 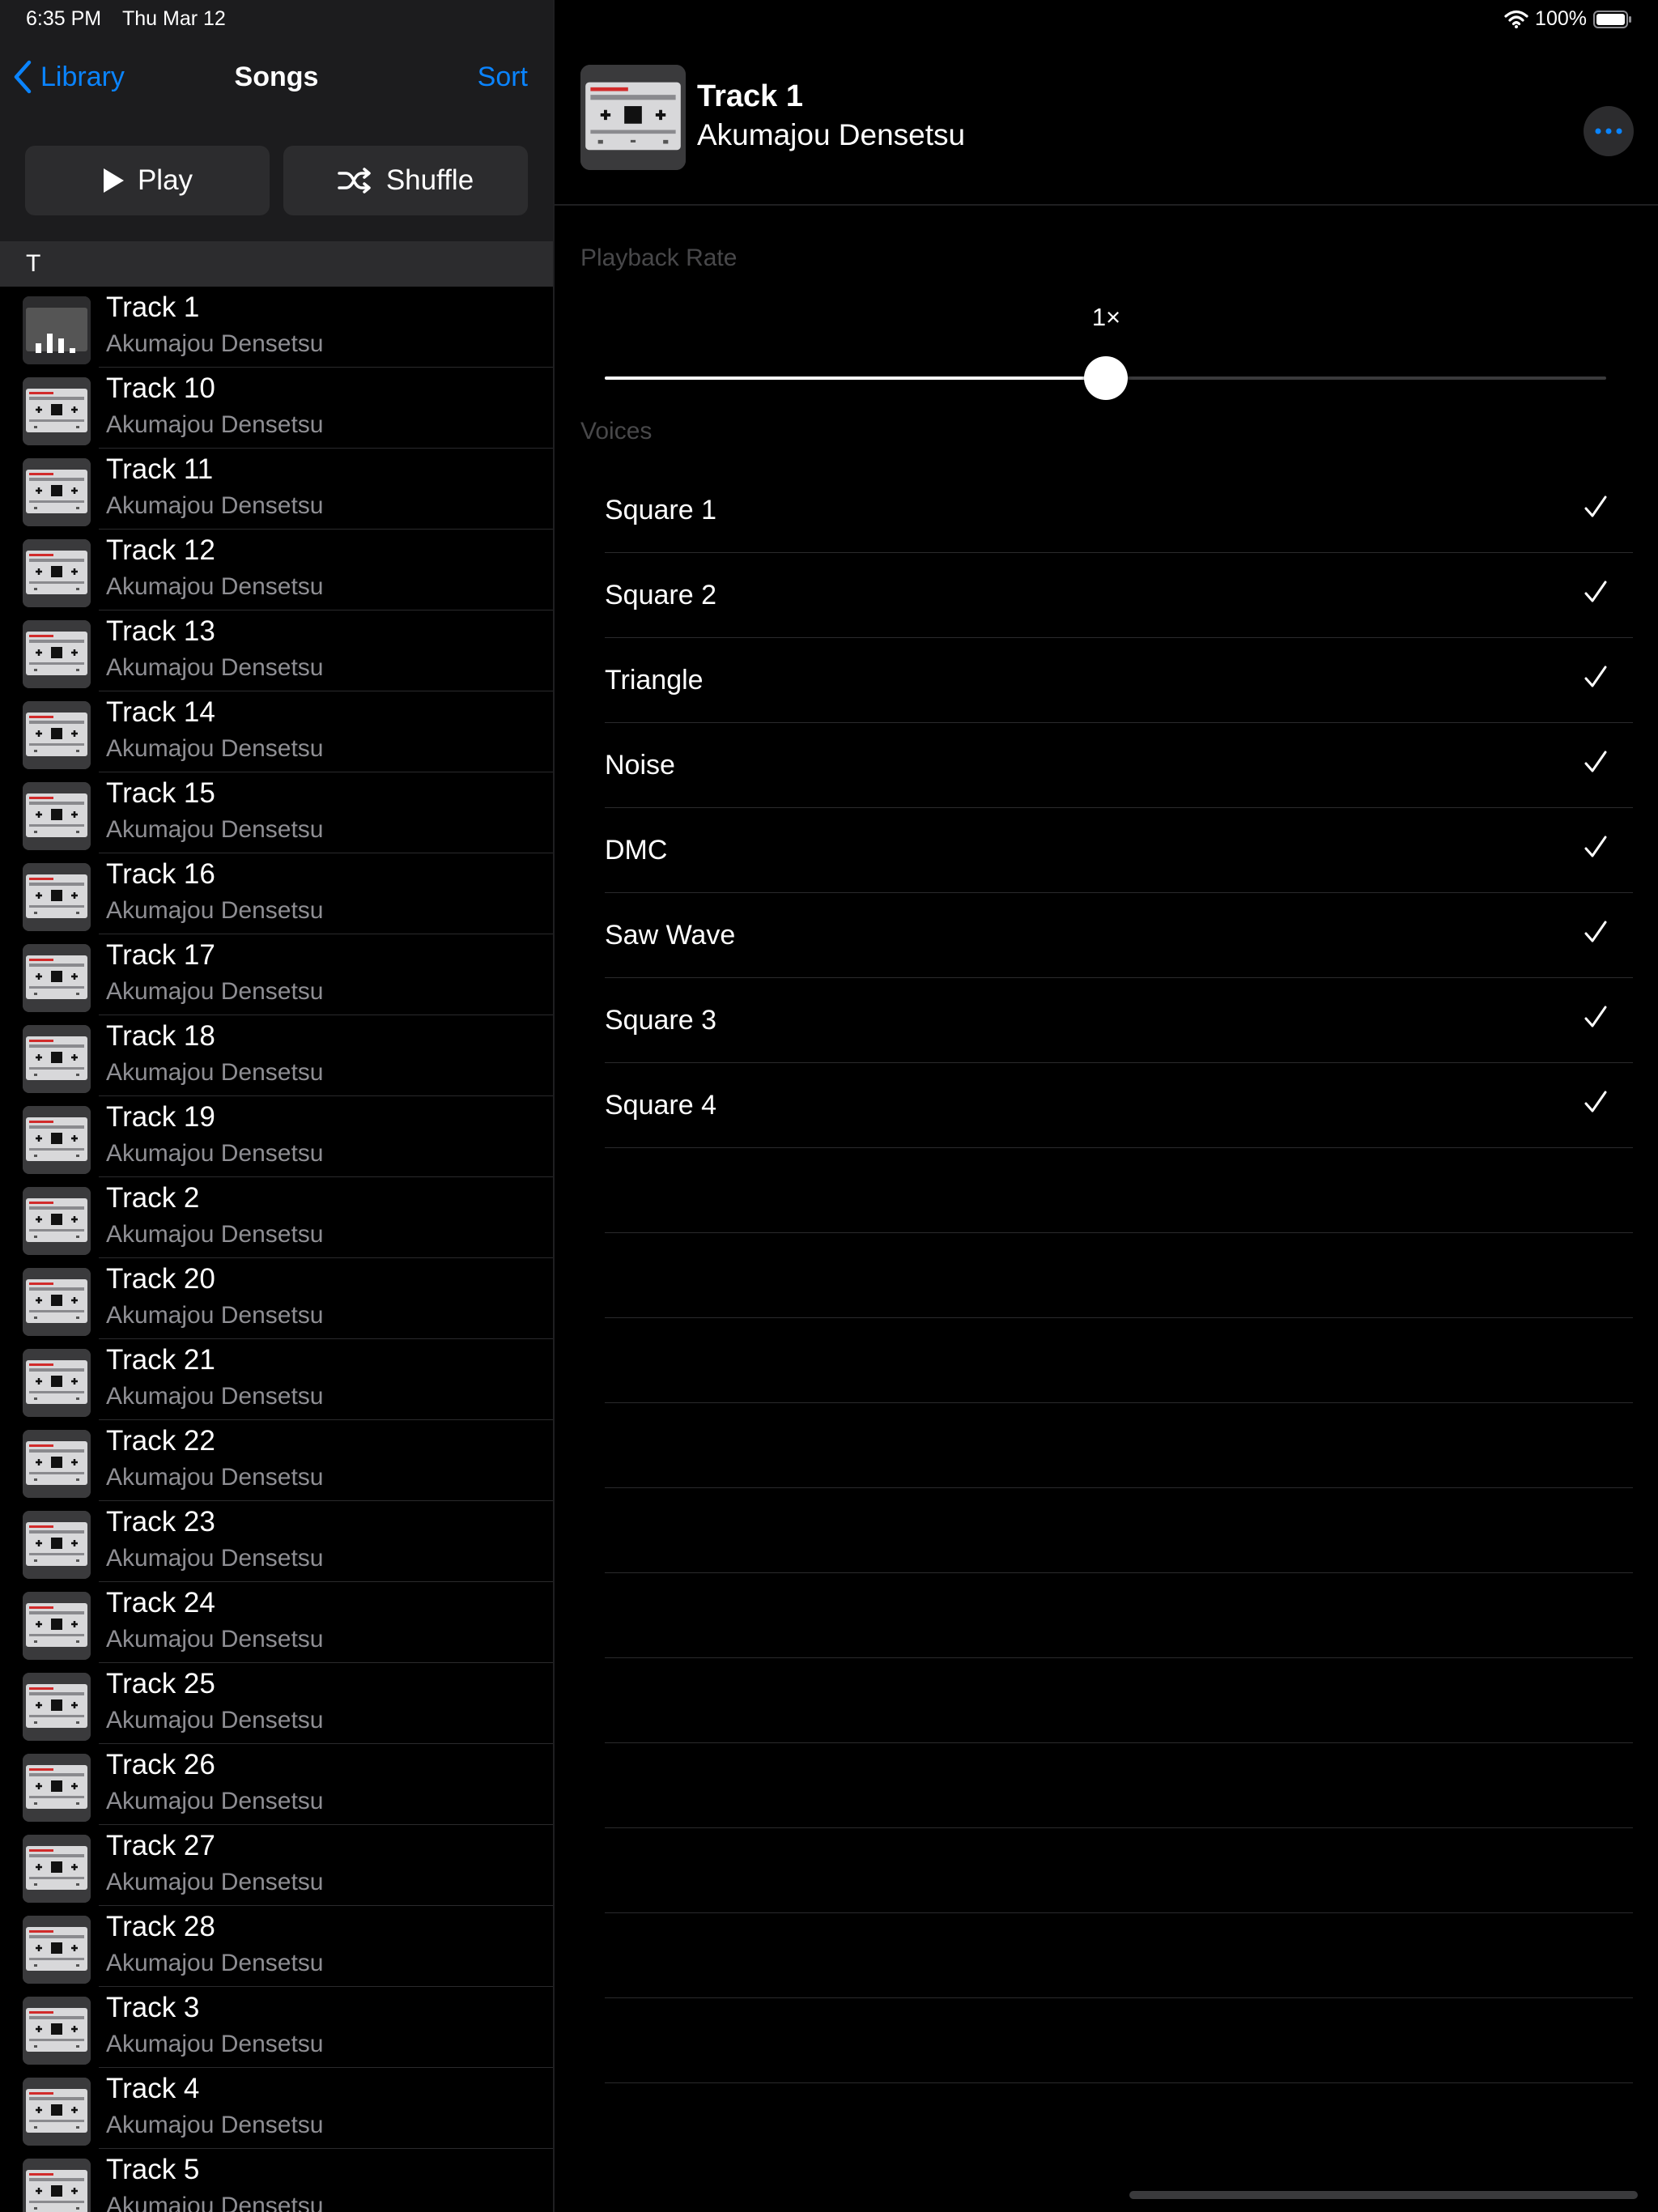 I want to click on song-title: Track 26, so click(x=160, y=1764).